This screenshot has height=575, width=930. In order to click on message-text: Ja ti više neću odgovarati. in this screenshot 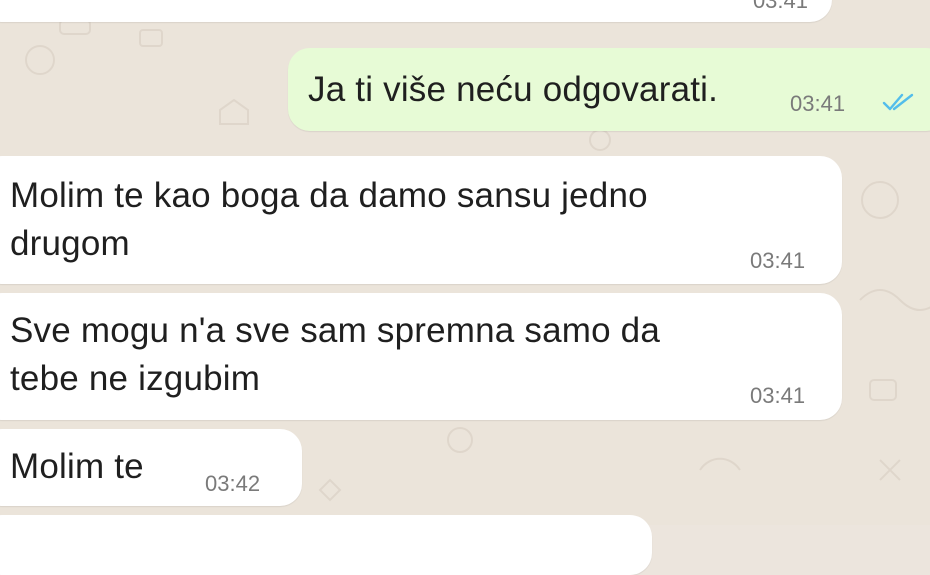, I will do `click(513, 89)`.